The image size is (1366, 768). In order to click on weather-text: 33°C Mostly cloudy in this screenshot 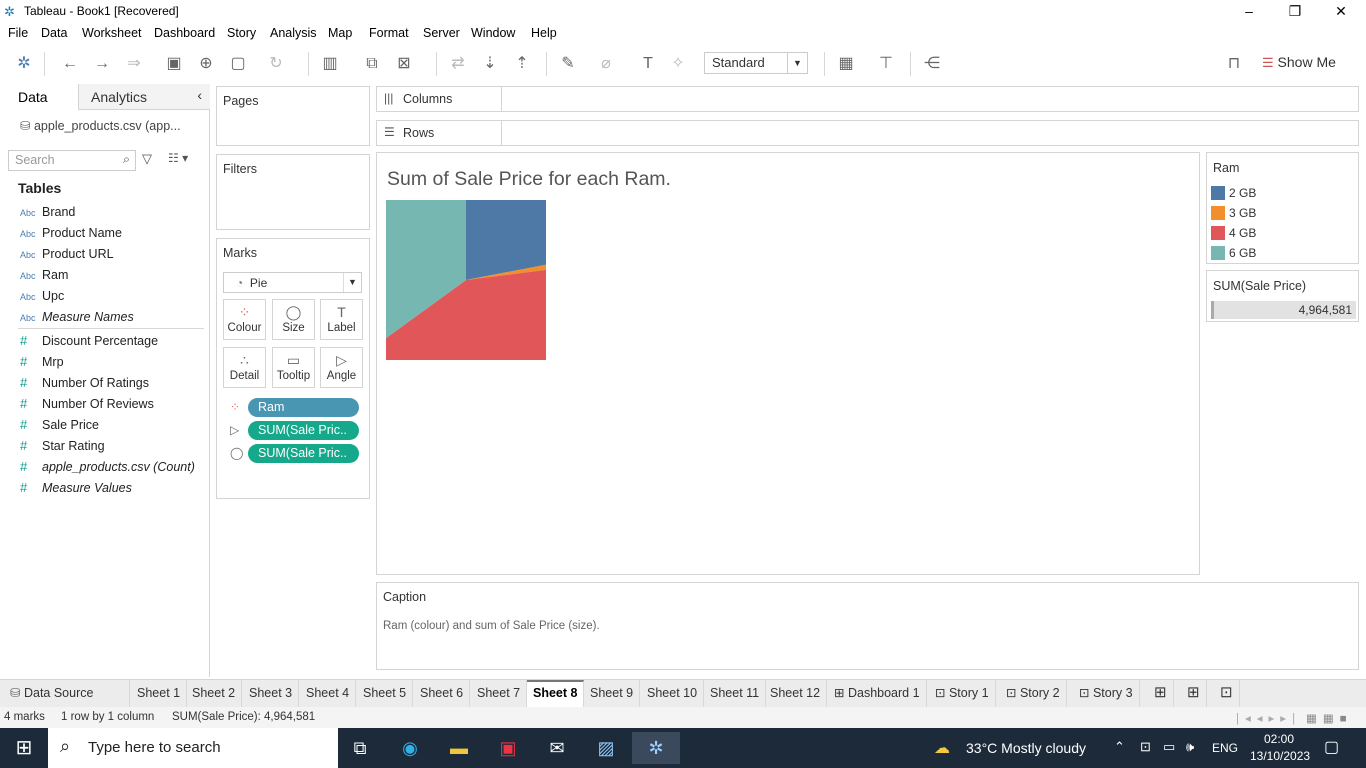, I will do `click(1026, 748)`.